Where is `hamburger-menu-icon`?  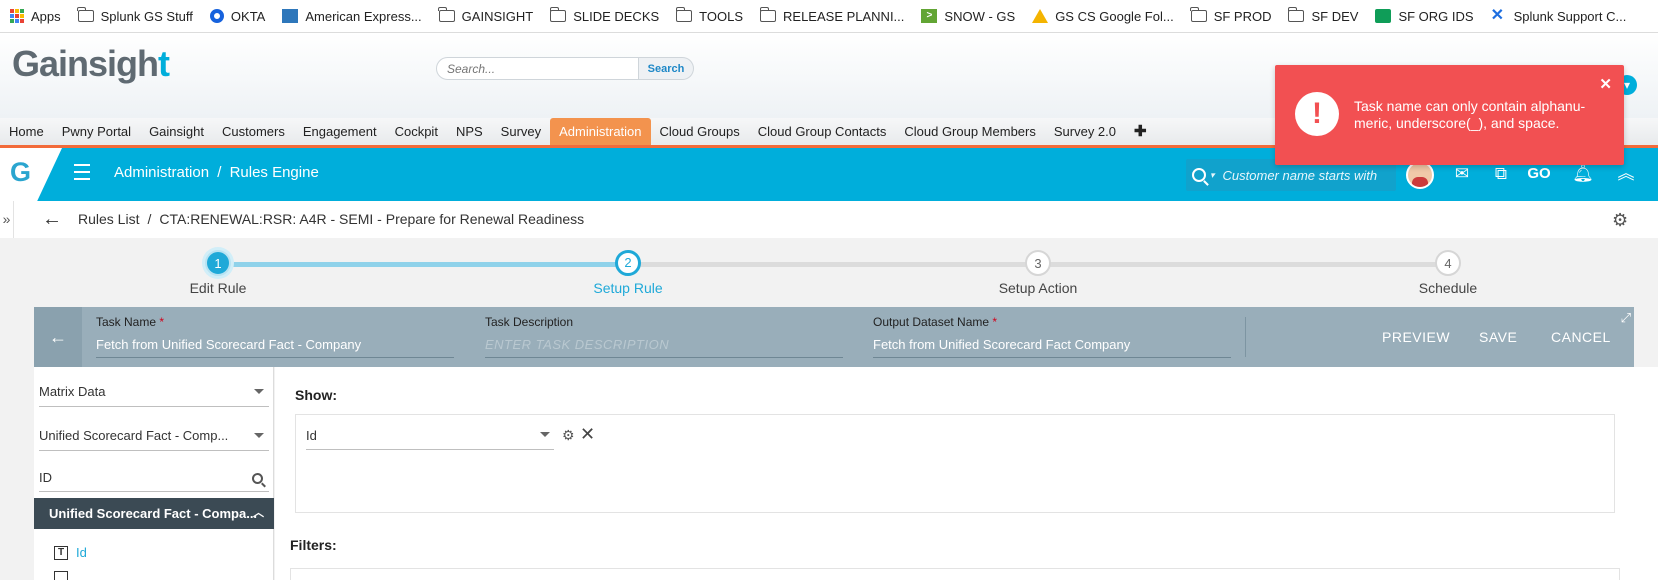
hamburger-menu-icon is located at coordinates (82, 174).